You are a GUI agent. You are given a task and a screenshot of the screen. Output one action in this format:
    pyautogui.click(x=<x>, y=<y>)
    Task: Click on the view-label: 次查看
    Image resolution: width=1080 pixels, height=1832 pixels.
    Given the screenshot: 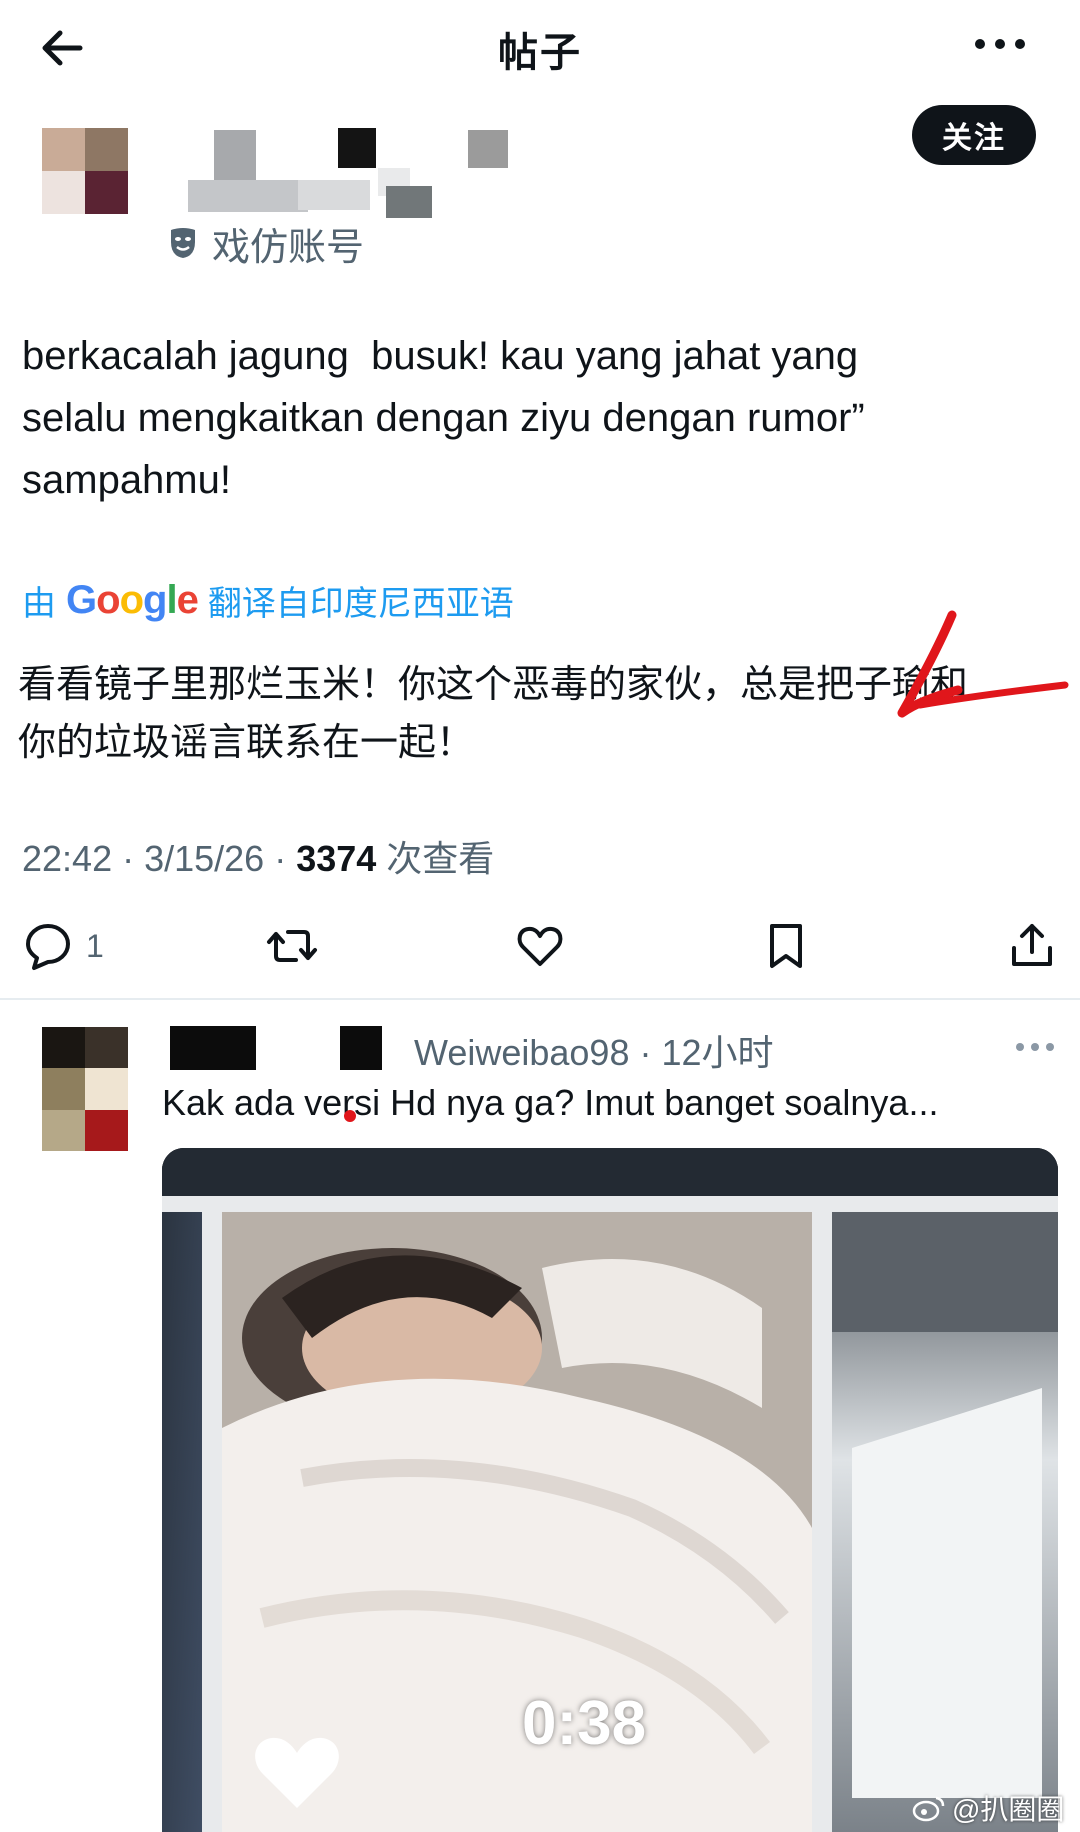 What is the action you would take?
    pyautogui.click(x=440, y=858)
    